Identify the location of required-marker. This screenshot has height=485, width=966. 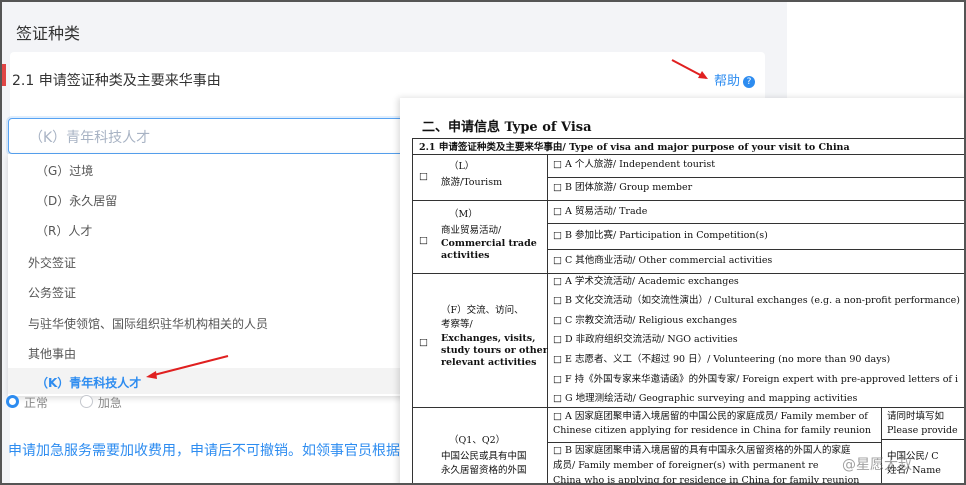
(4, 75).